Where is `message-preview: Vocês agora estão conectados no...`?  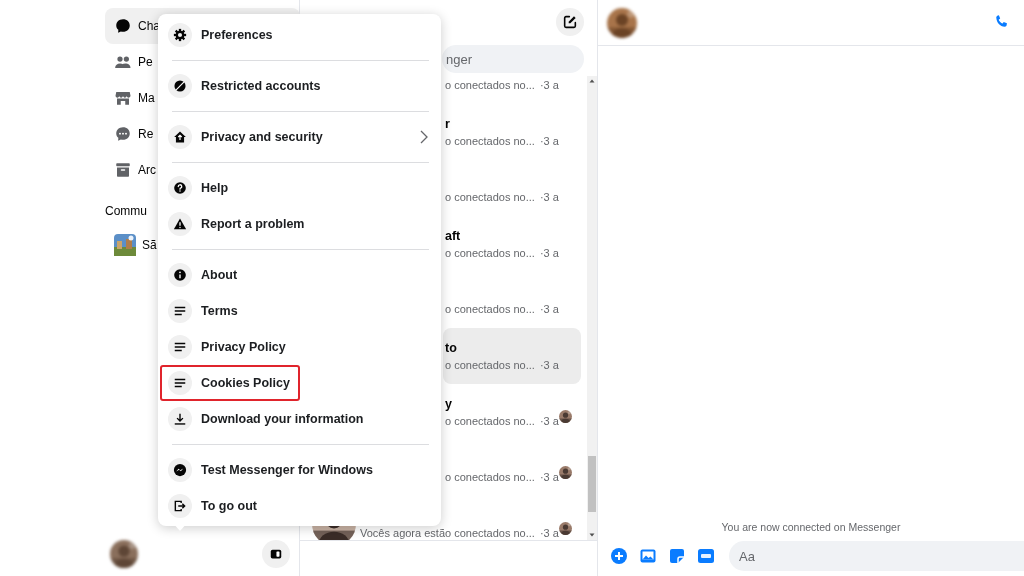 message-preview: Vocês agora estão conectados no... is located at coordinates (447, 533).